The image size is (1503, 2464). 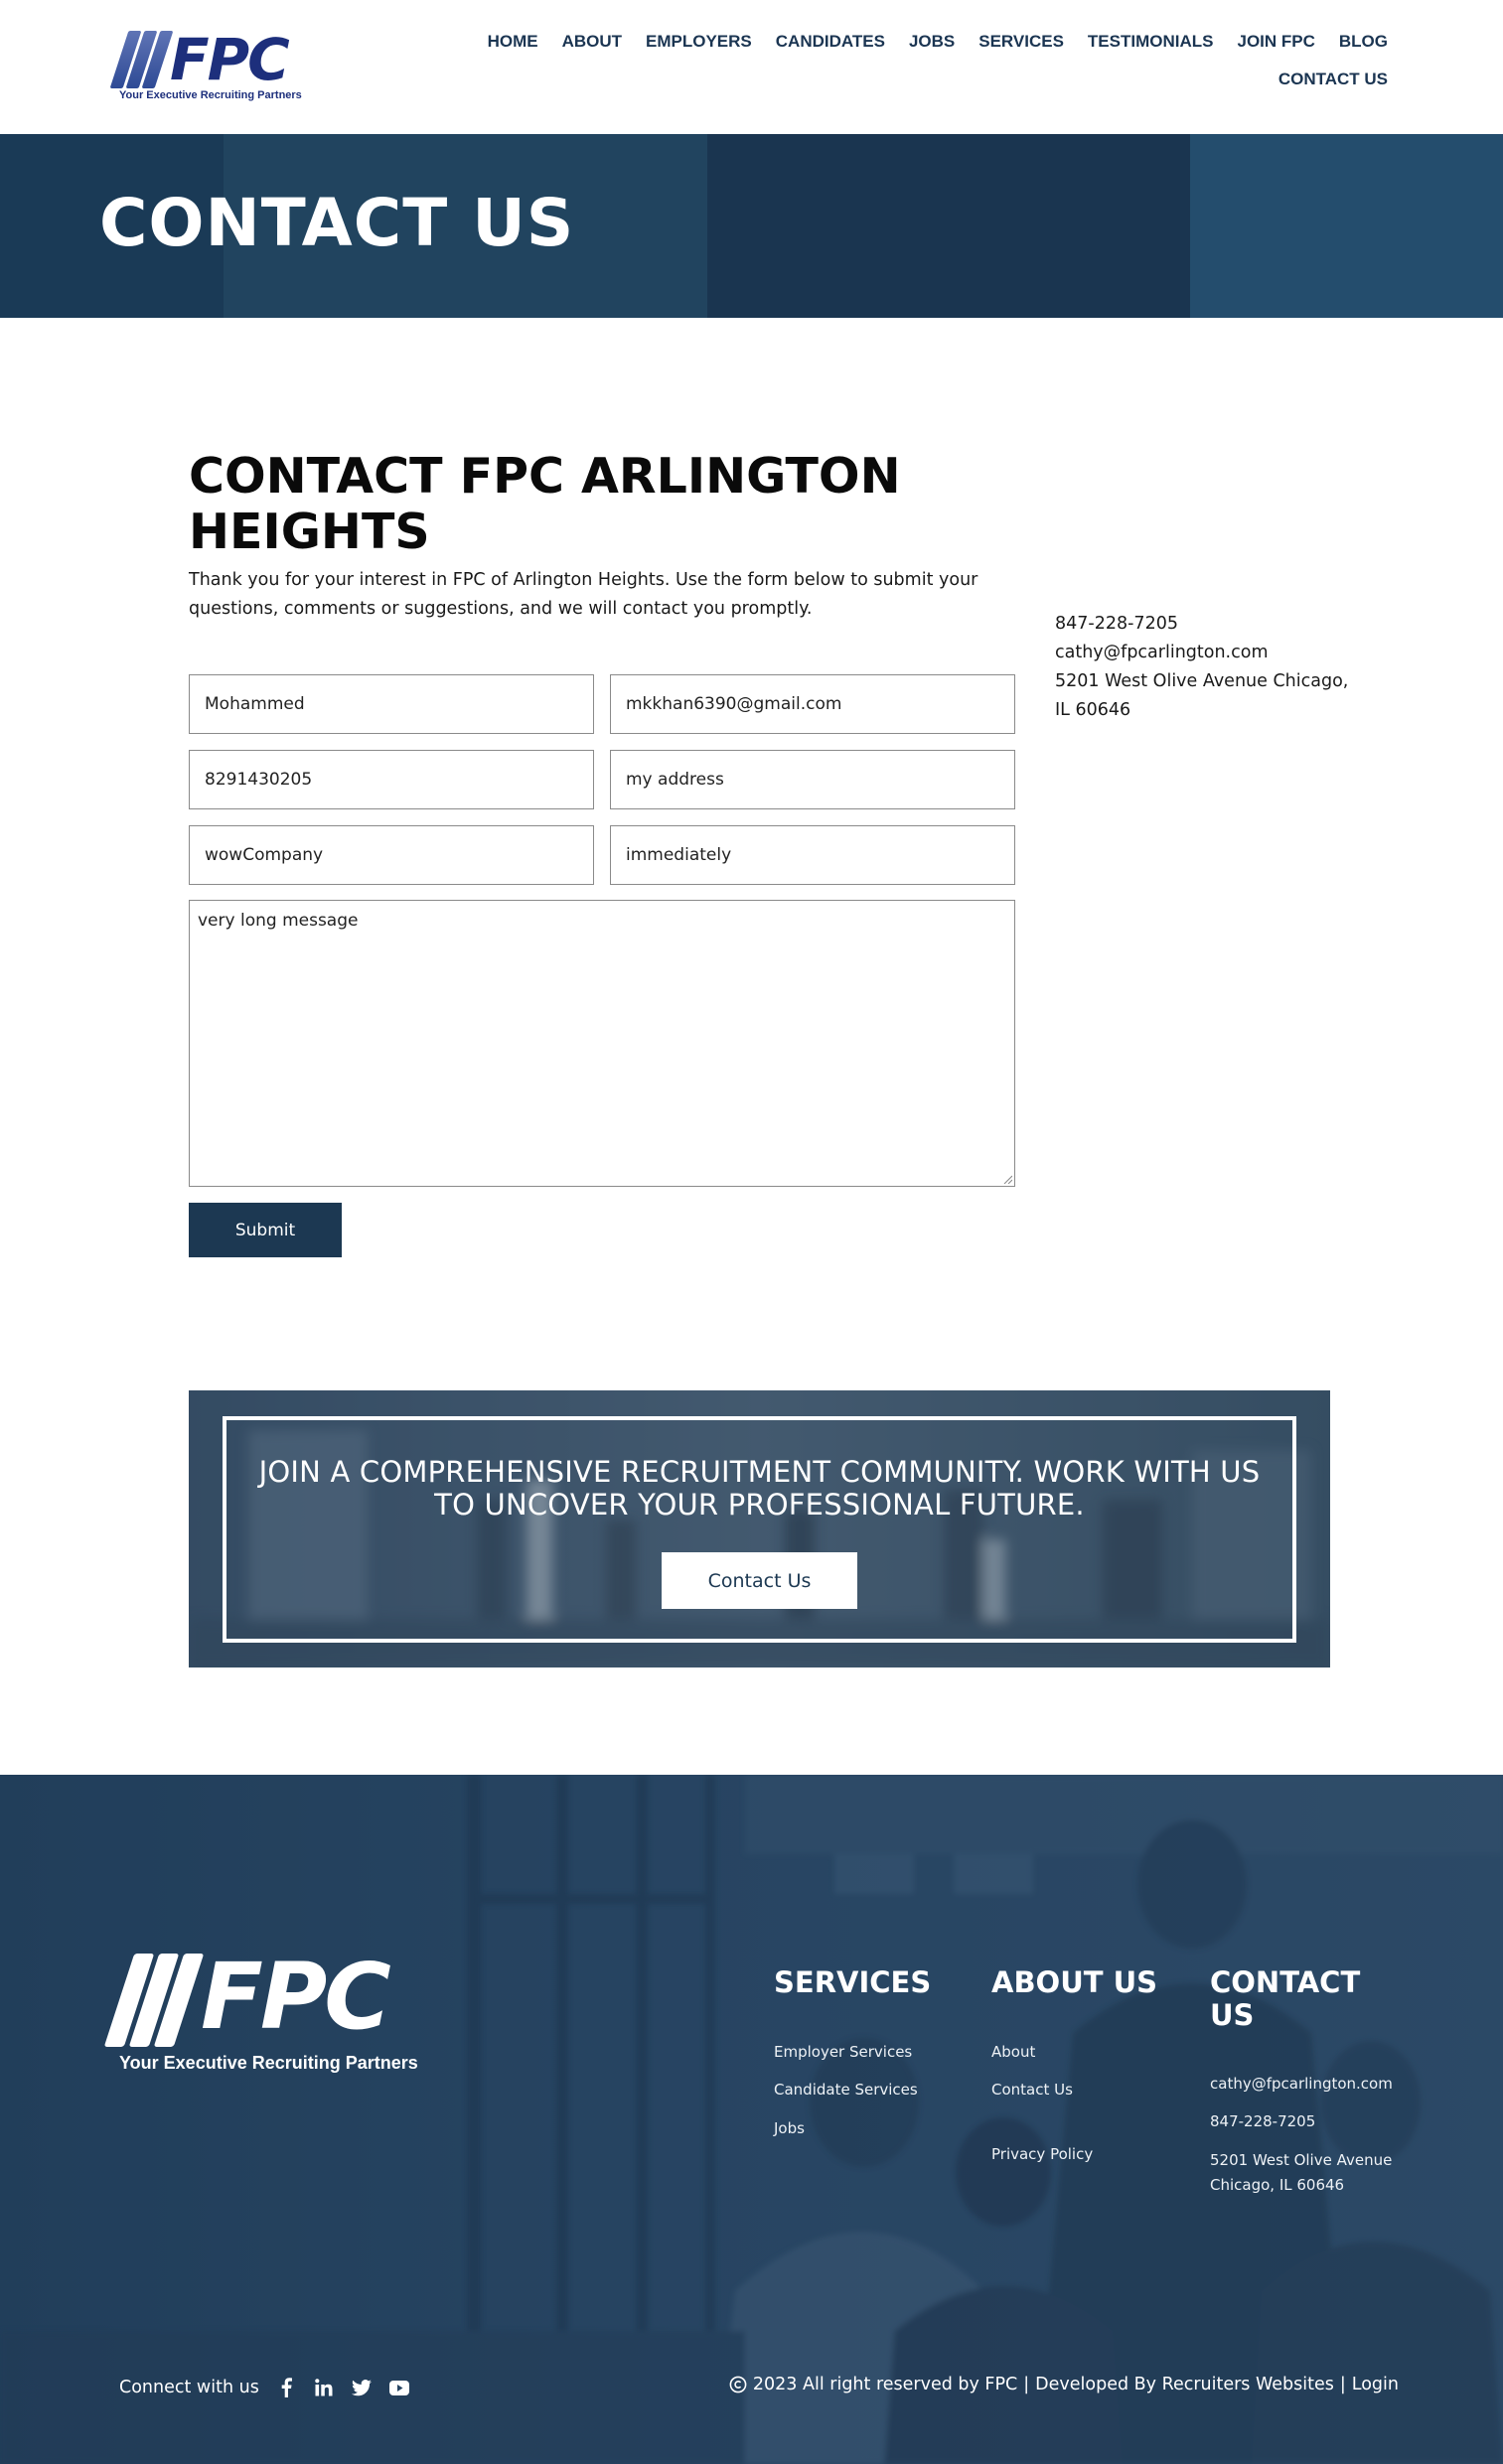 What do you see at coordinates (789, 2128) in the screenshot?
I see `footer-link-jobs: Jobs` at bounding box center [789, 2128].